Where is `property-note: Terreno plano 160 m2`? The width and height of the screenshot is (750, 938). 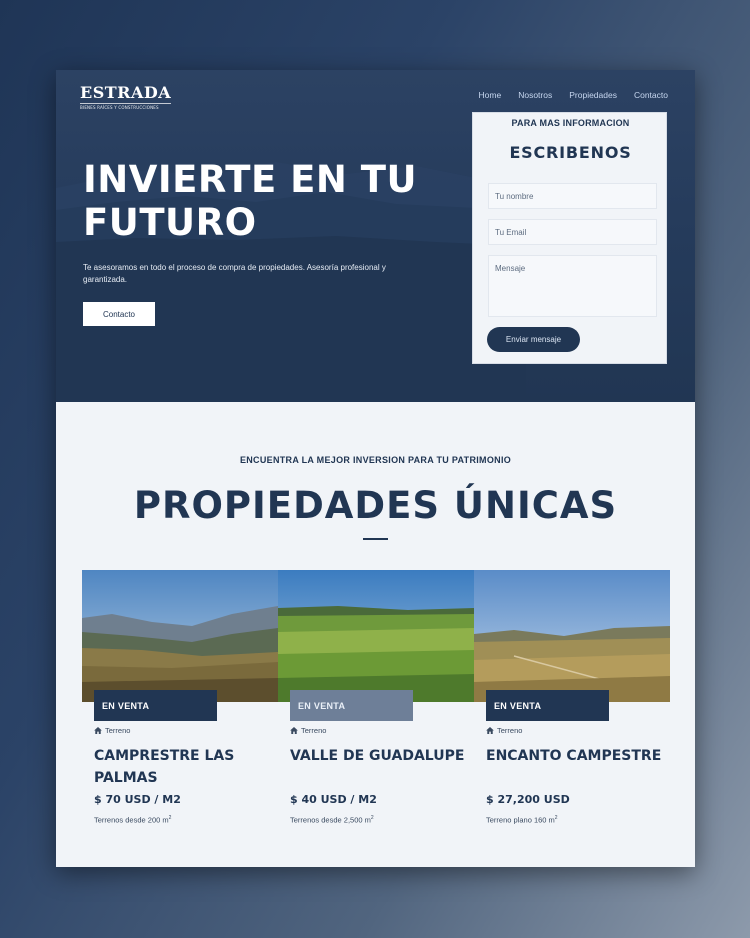 property-note: Terreno plano 160 m2 is located at coordinates (522, 820).